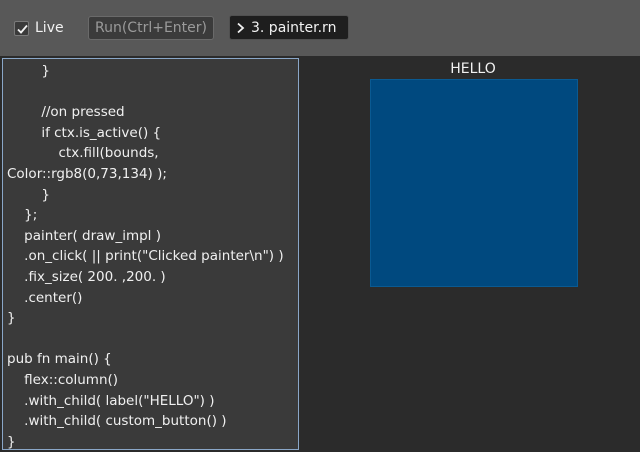 This screenshot has width=640, height=452. What do you see at coordinates (84, 235) in the screenshot?
I see `code-line: painter( draw_impl )` at bounding box center [84, 235].